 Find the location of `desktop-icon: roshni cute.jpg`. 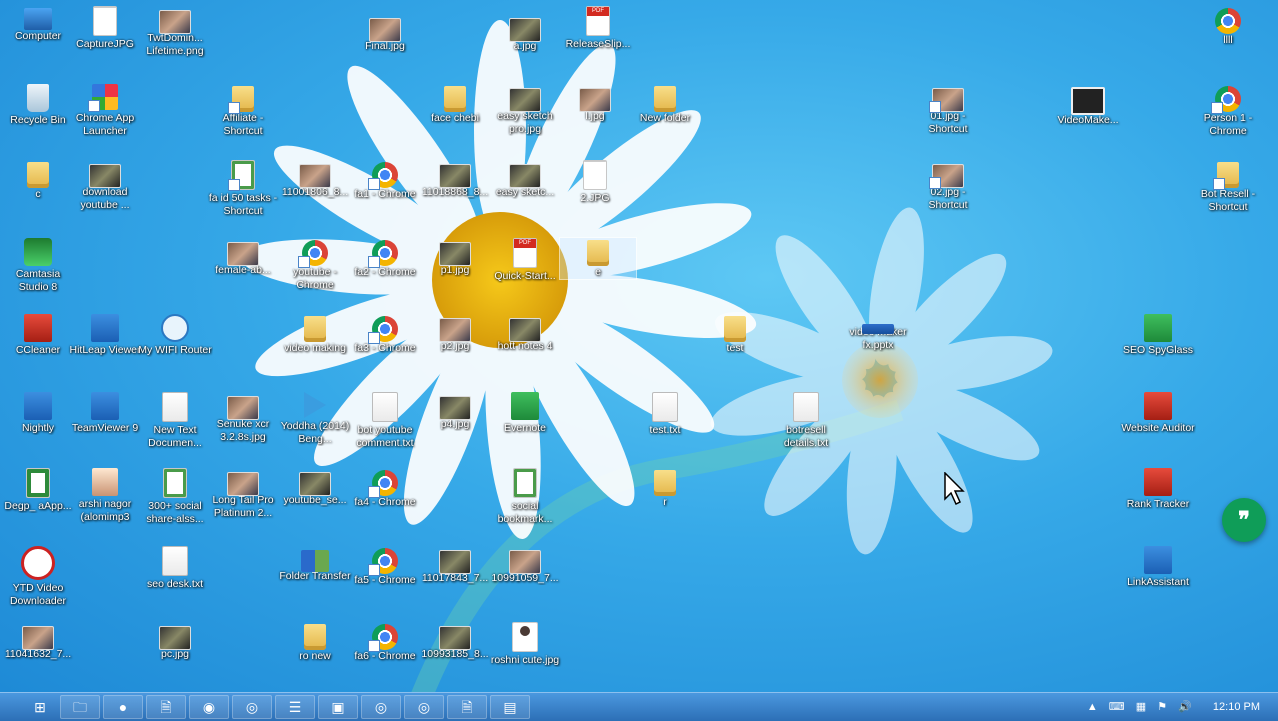

desktop-icon: roshni cute.jpg is located at coordinates (525, 644).